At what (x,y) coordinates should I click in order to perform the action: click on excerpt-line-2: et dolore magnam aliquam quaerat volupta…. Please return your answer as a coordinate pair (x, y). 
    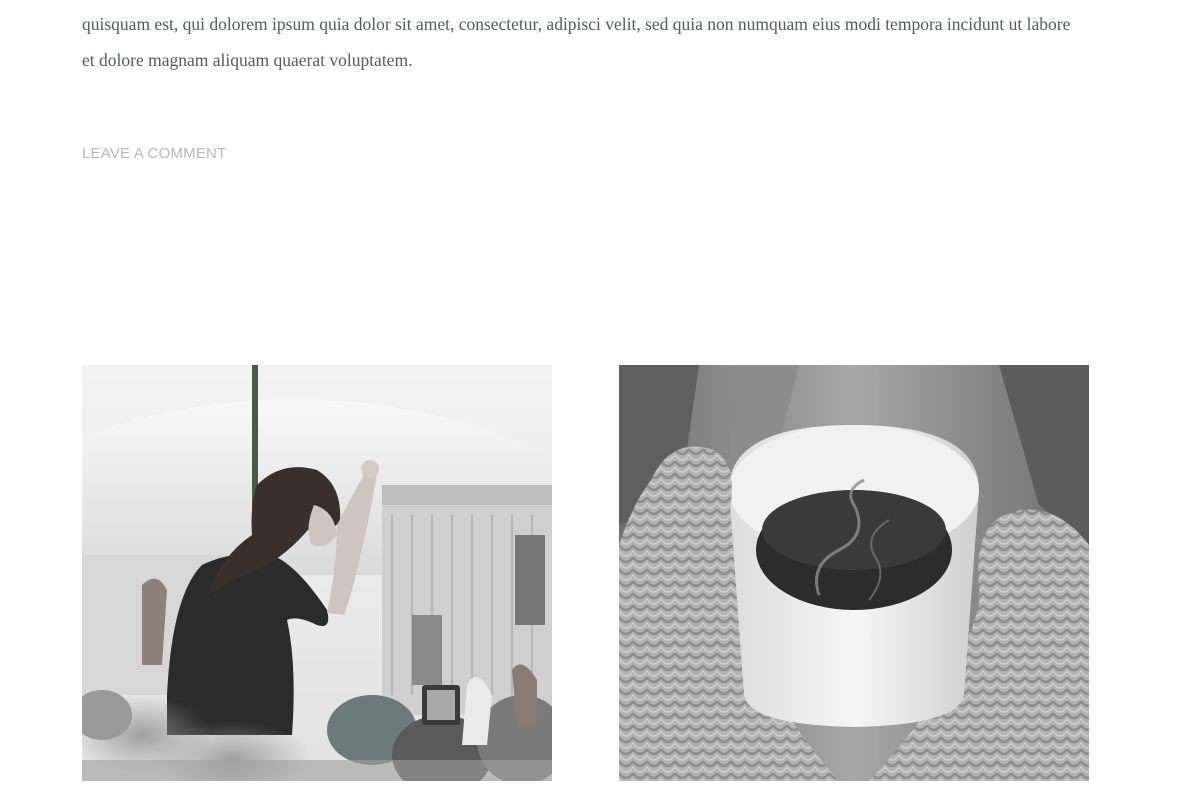
    Looking at the image, I should click on (247, 60).